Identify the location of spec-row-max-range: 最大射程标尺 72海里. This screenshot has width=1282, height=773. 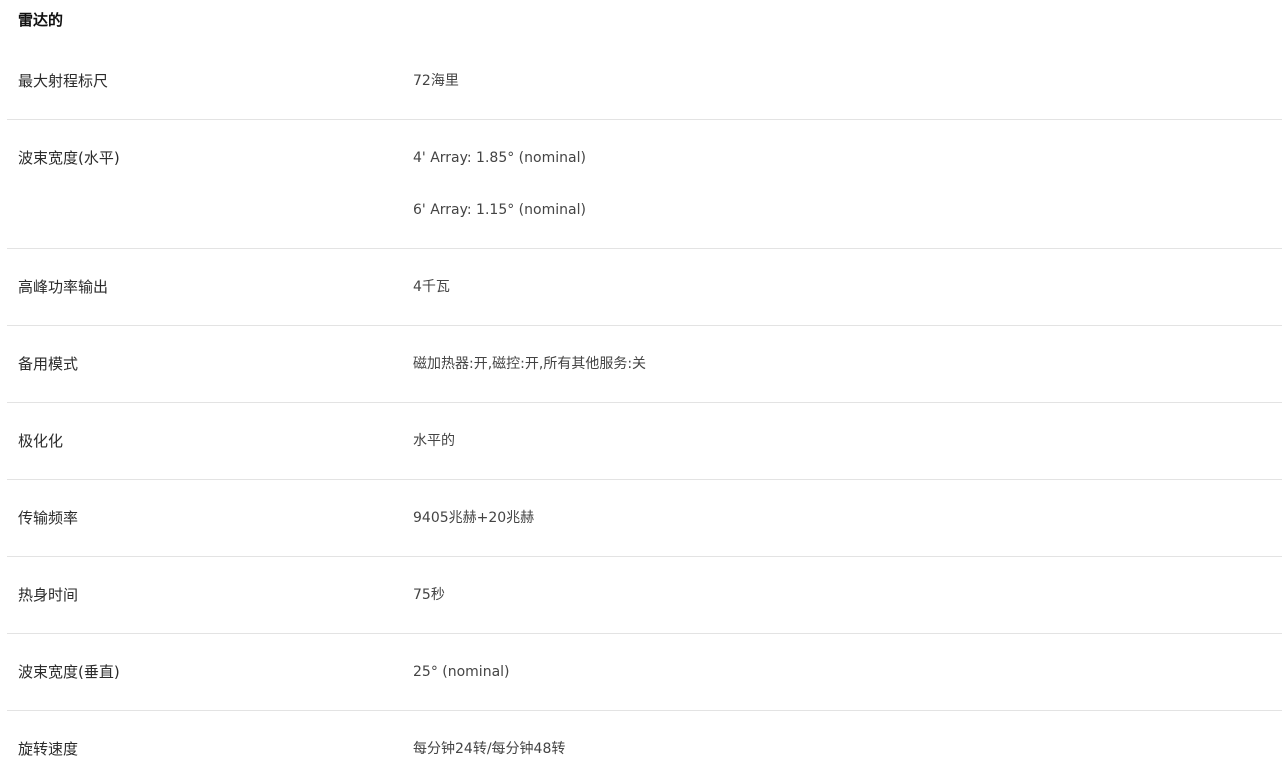
(644, 81).